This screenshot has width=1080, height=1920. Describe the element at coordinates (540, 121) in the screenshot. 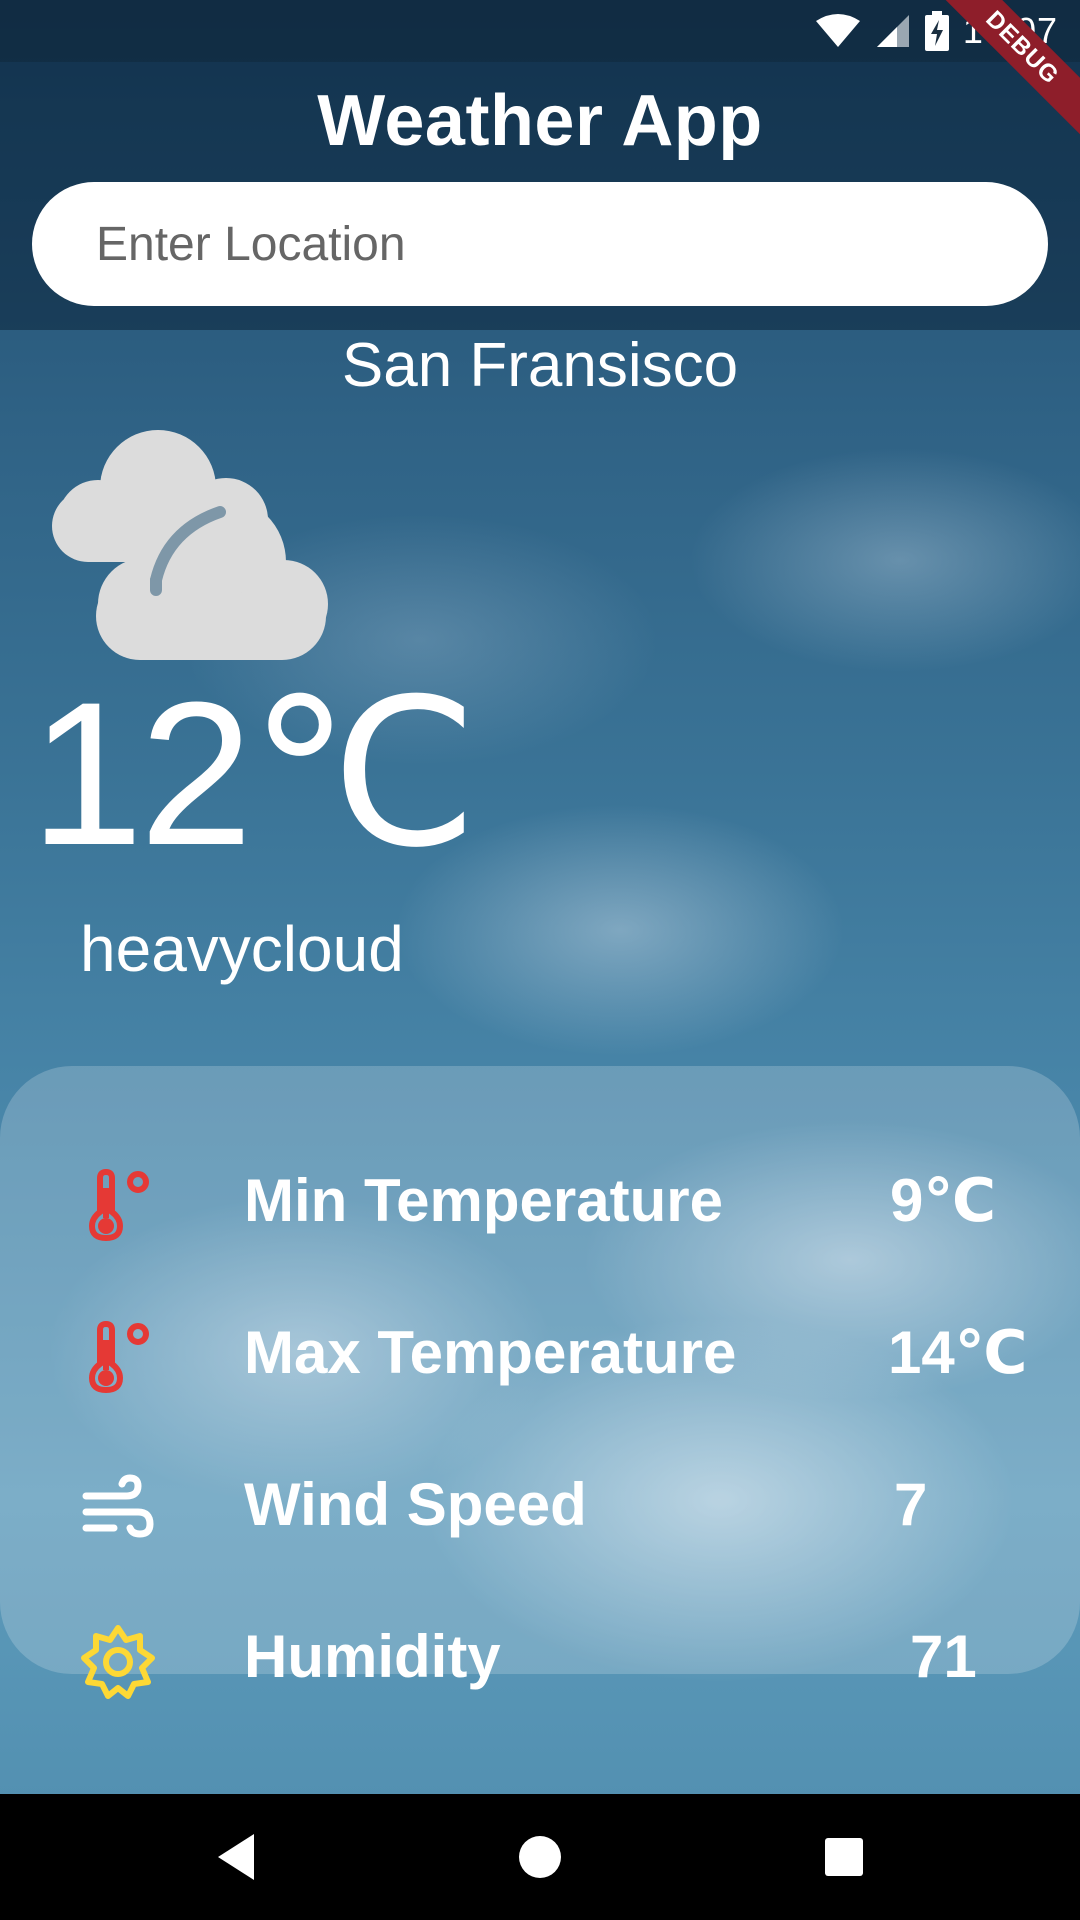

I see `app-title: Weather App` at that location.